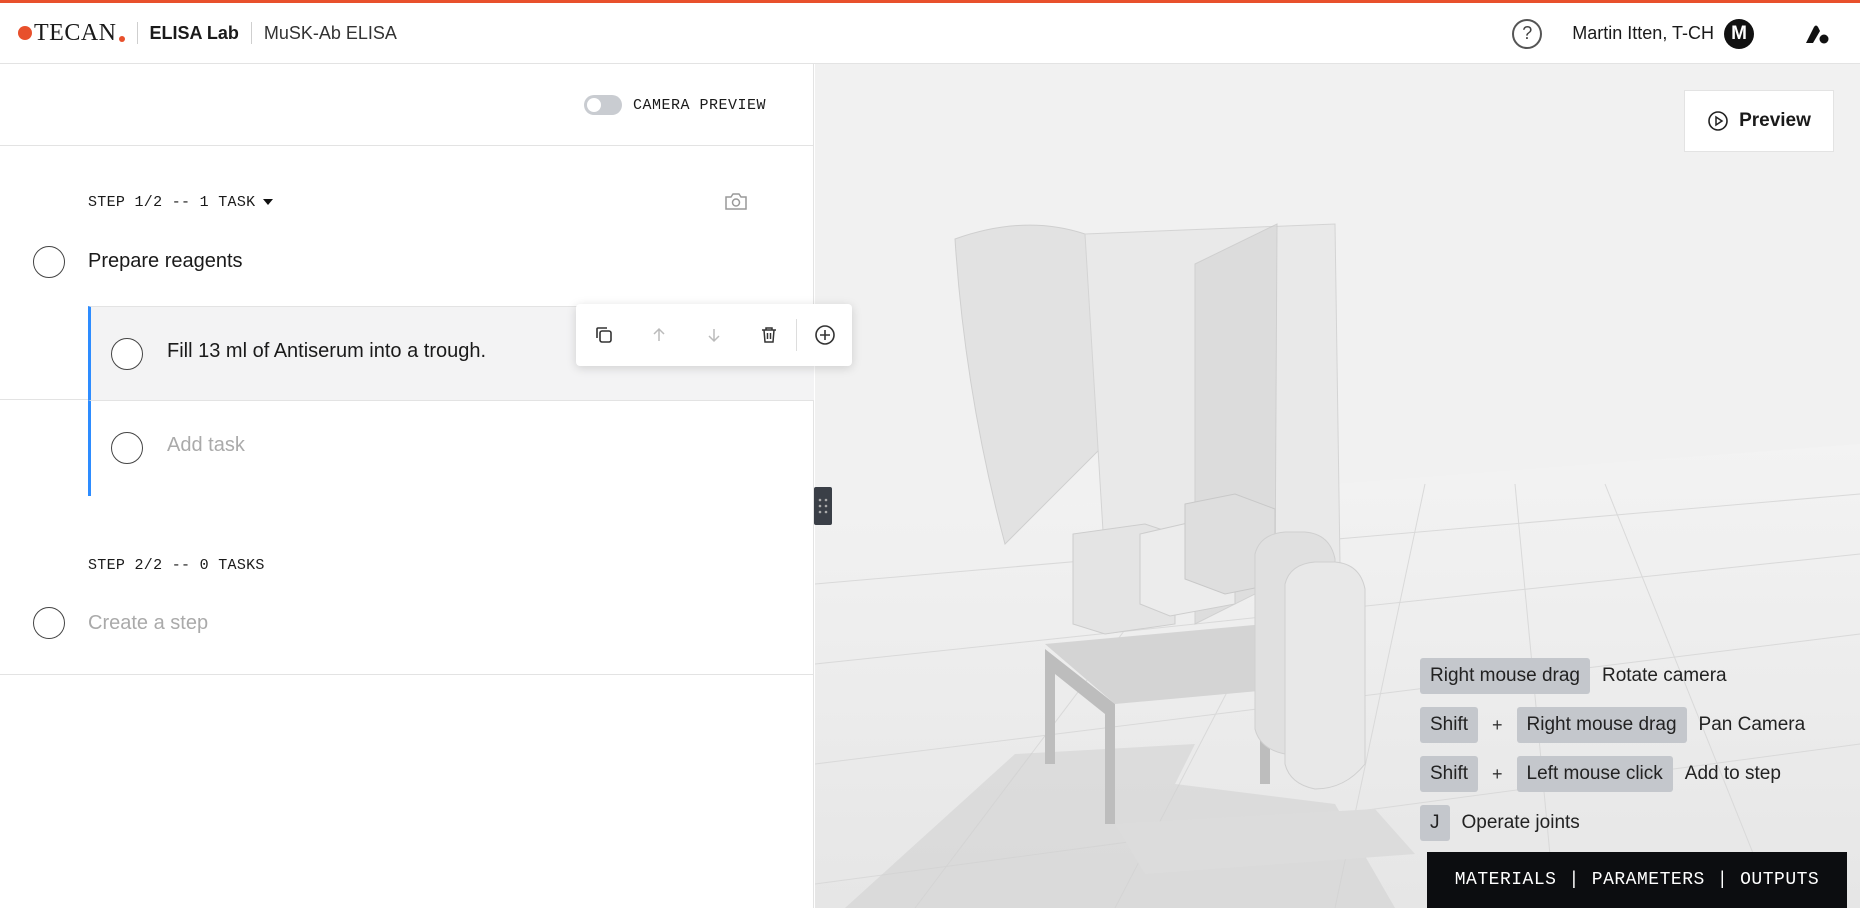  Describe the element at coordinates (206, 445) in the screenshot. I see `add-task-input: Add task` at that location.